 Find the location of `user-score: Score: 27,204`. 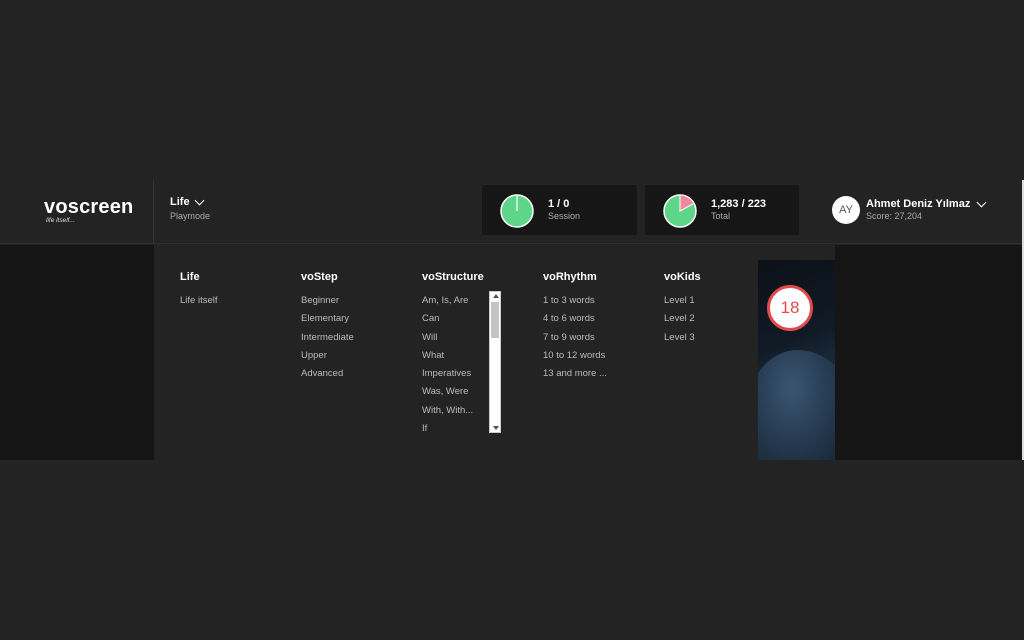

user-score: Score: 27,204 is located at coordinates (894, 216).